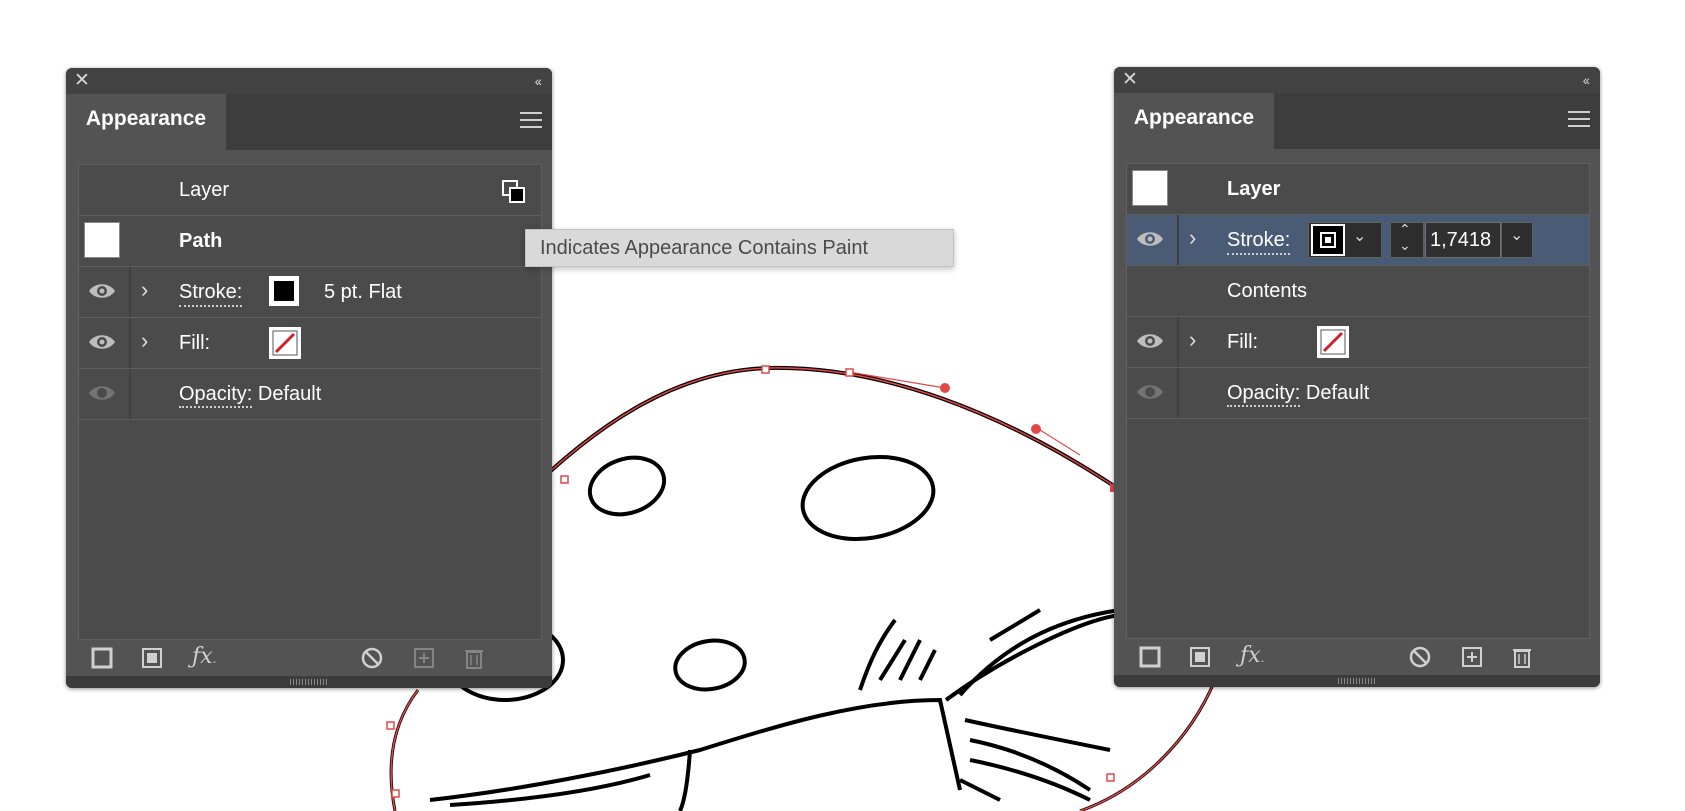 This screenshot has width=1685, height=811. What do you see at coordinates (102, 240) in the screenshot?
I see `path-thumbnail` at bounding box center [102, 240].